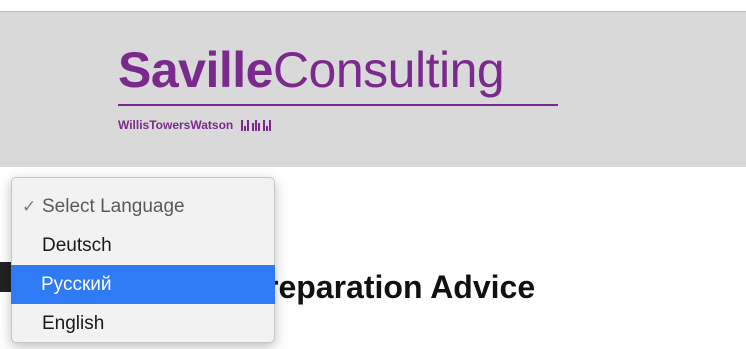  What do you see at coordinates (388, 70) in the screenshot?
I see `logo-word-light: Consulting` at bounding box center [388, 70].